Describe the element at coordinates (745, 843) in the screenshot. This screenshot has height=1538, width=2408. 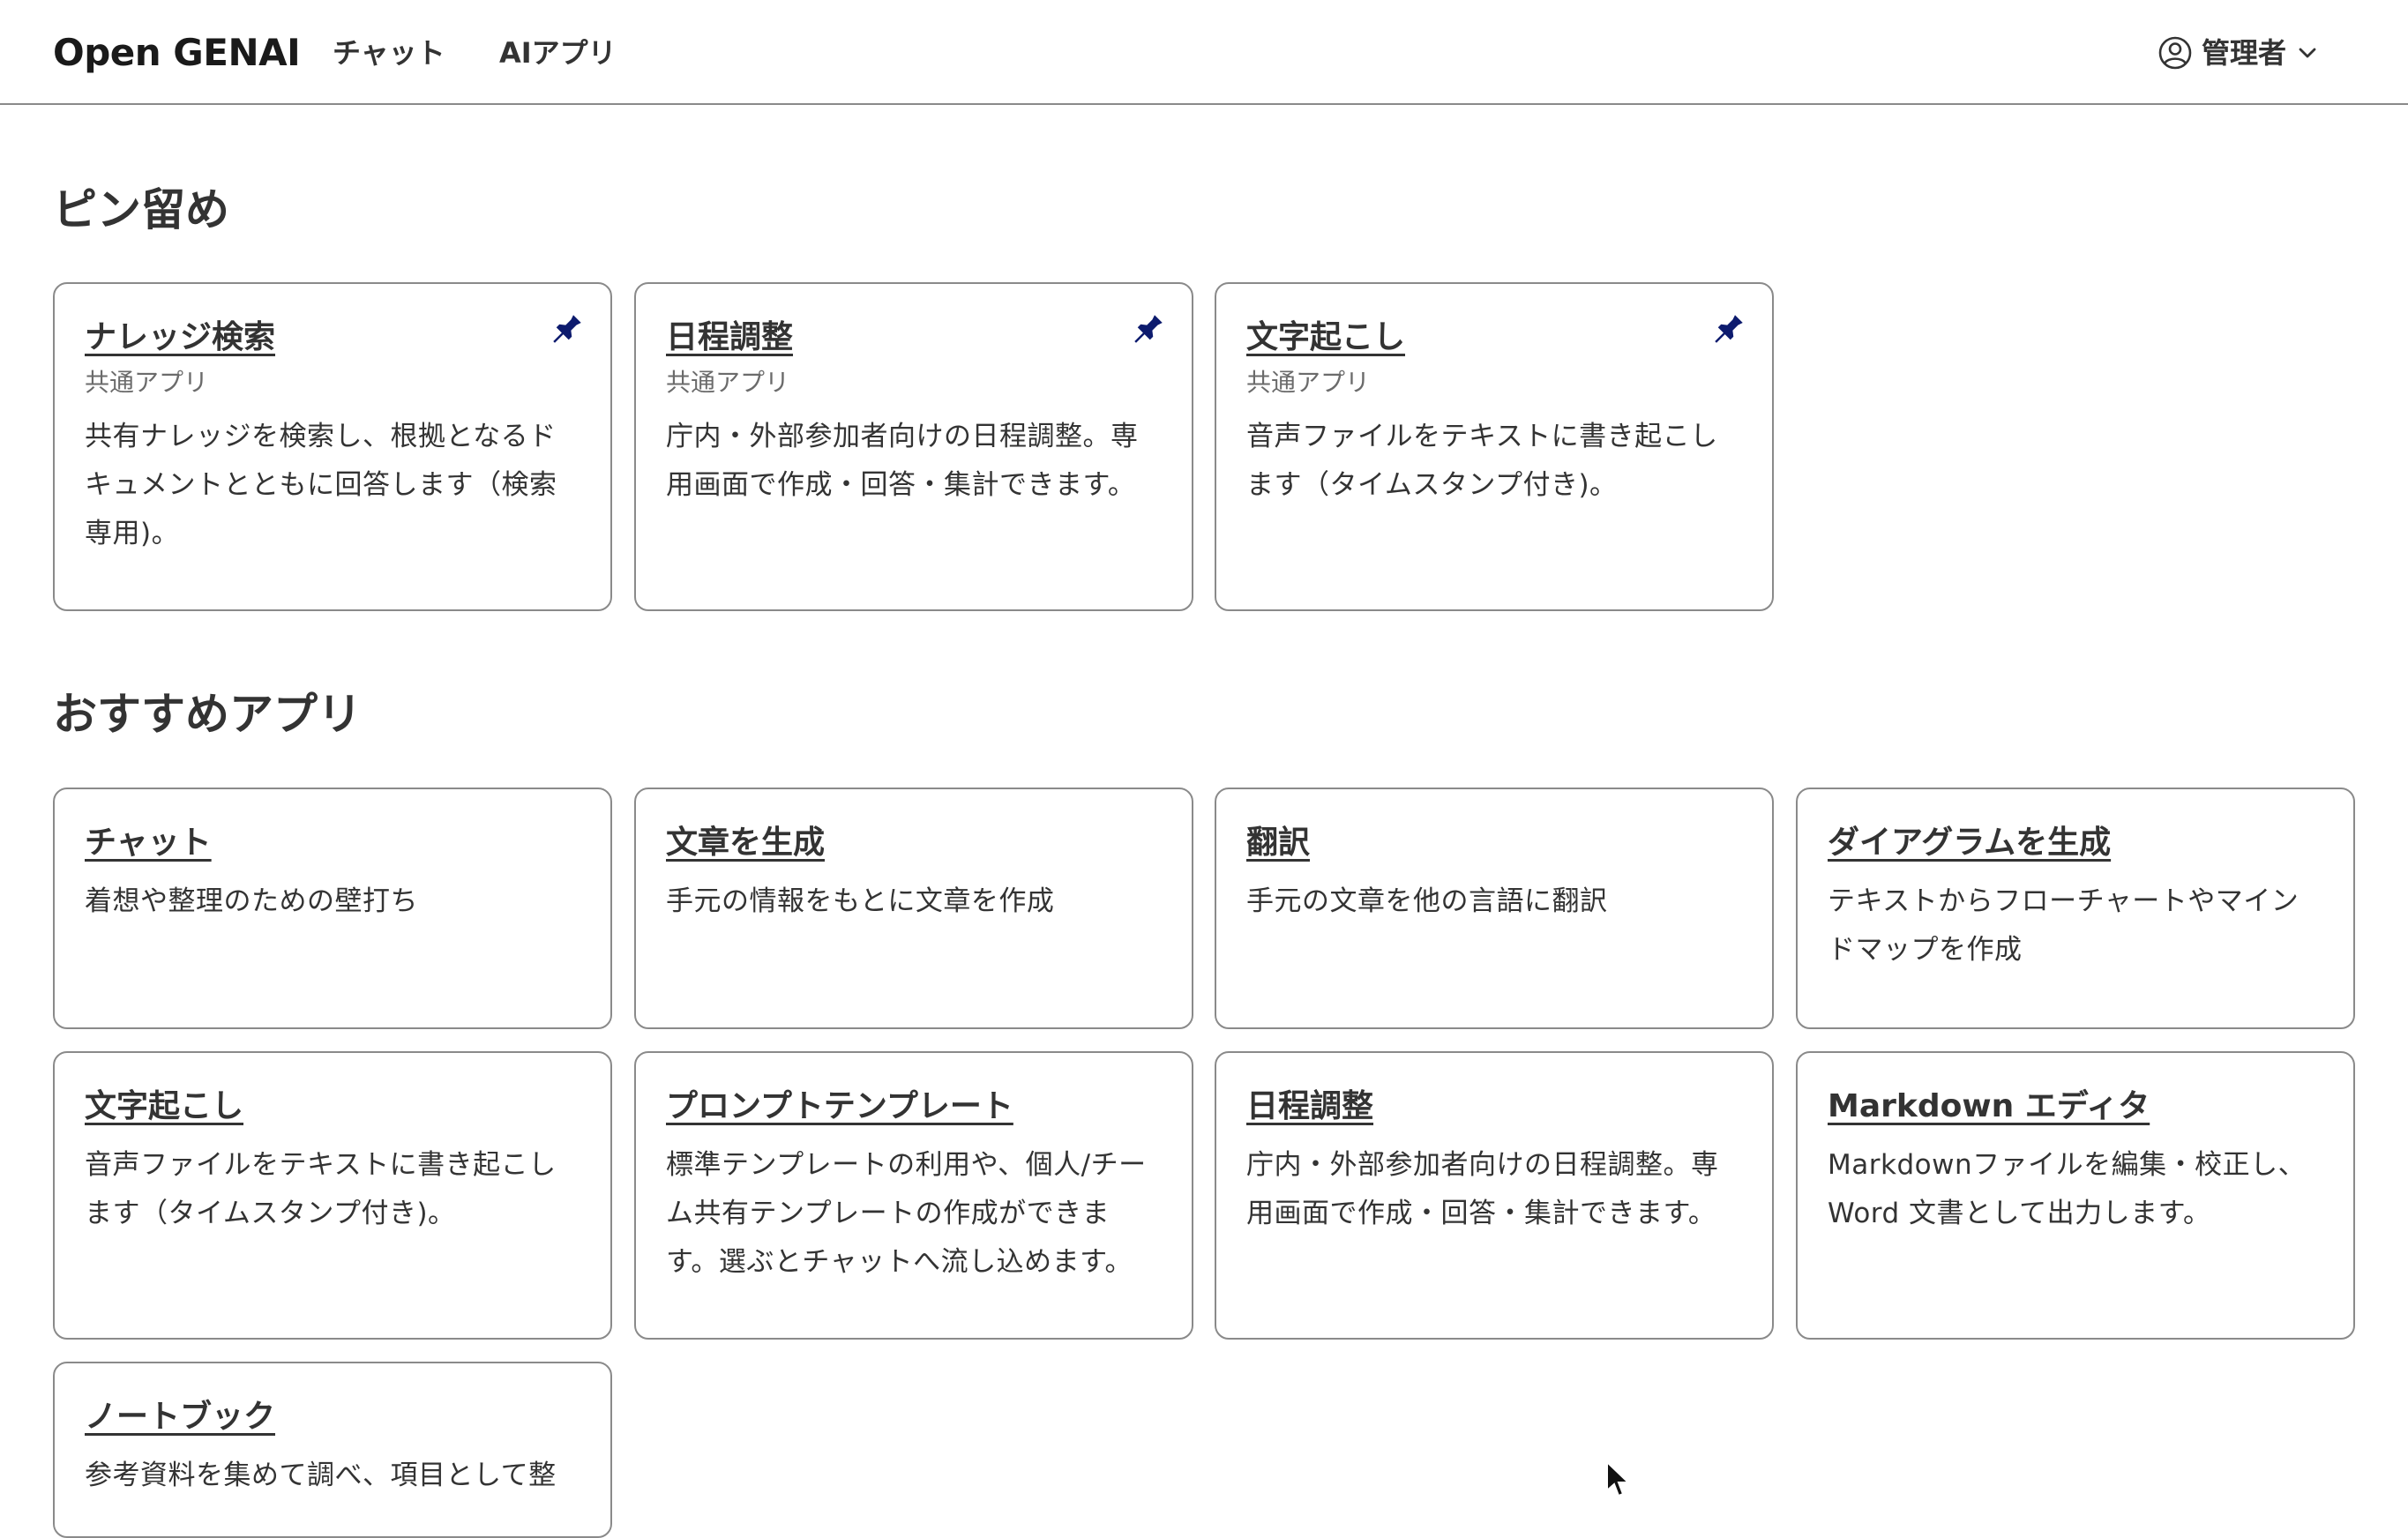
I see `card-title: 文章を生成` at that location.